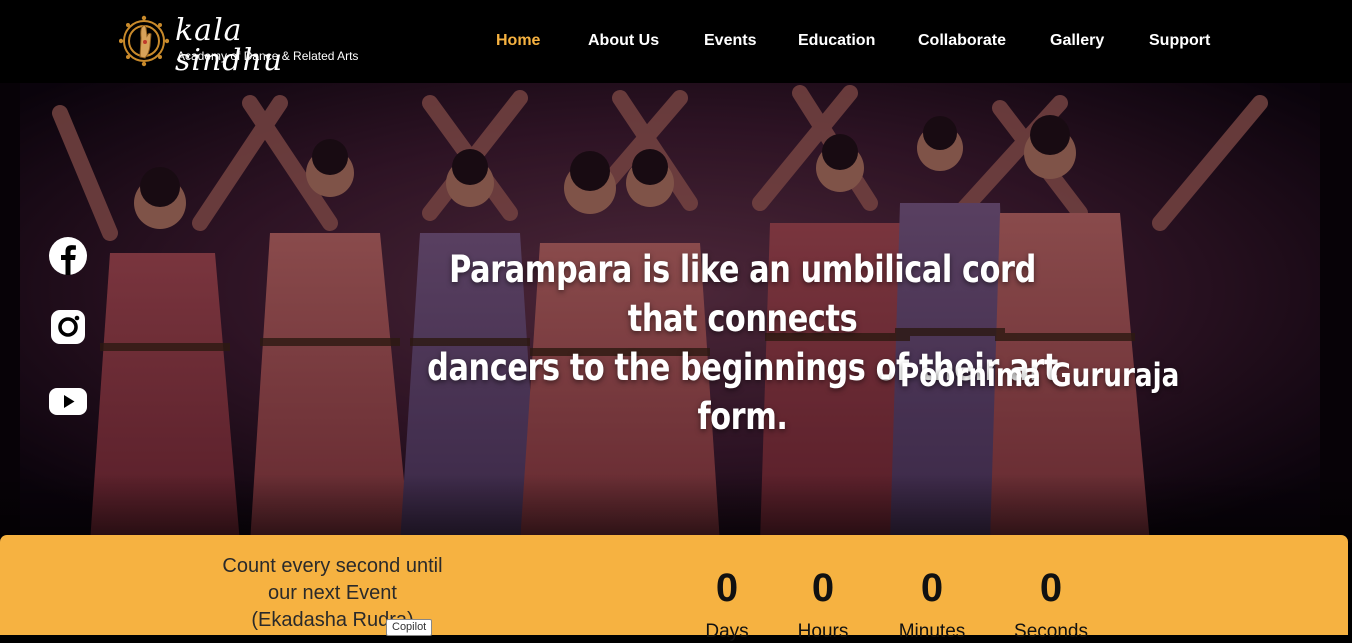  Describe the element at coordinates (1051, 588) in the screenshot. I see `countdown-seconds-value: 0` at that location.